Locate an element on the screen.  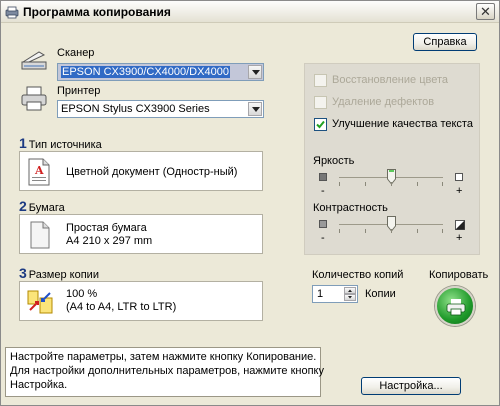
step-number: 2 is located at coordinates (23, 206).